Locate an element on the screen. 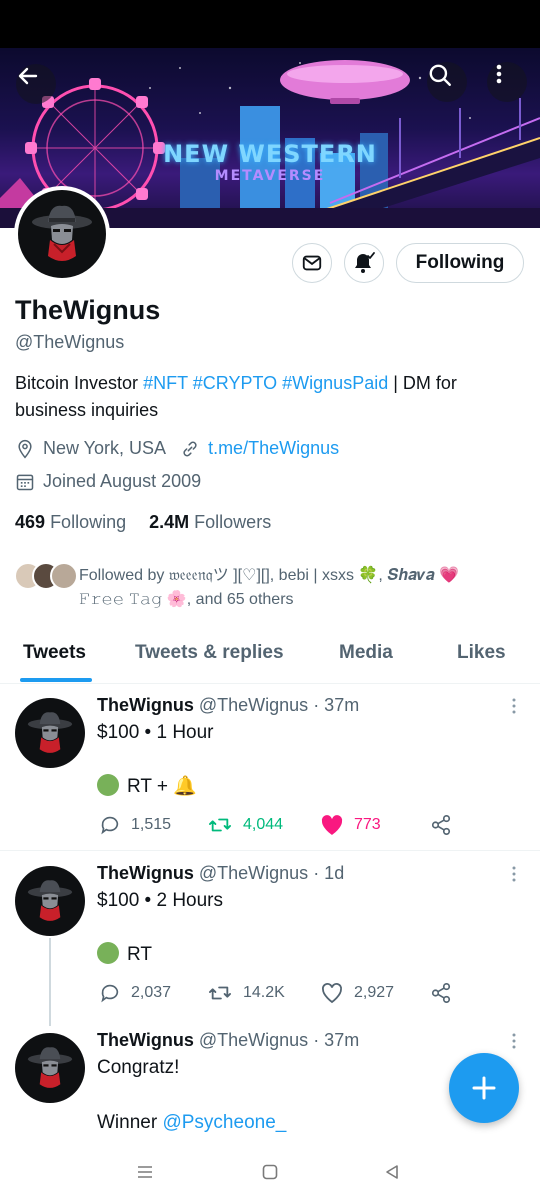 This screenshot has width=540, height=1200. bell-check-icon is located at coordinates (365, 262).